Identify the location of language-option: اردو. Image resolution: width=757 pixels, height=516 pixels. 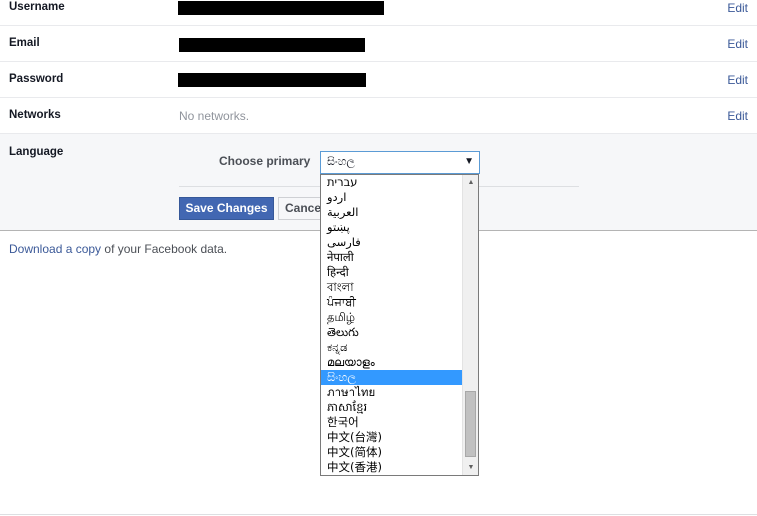
(391, 197).